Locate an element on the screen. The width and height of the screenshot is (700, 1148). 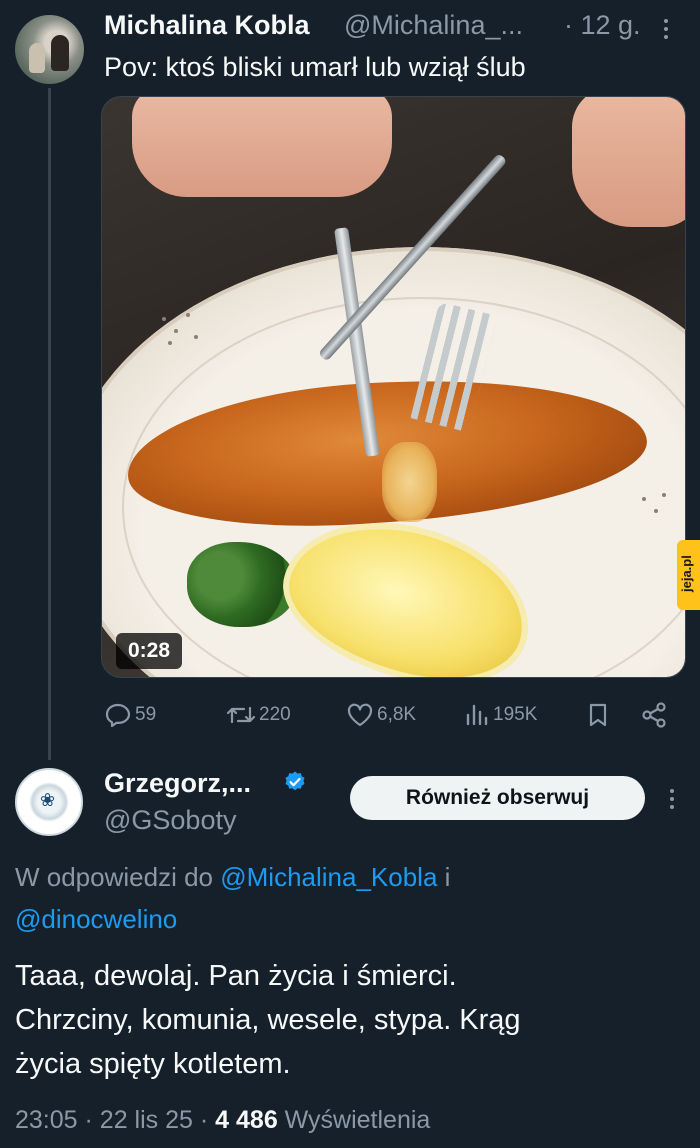
parsley-image is located at coordinates (242, 584).